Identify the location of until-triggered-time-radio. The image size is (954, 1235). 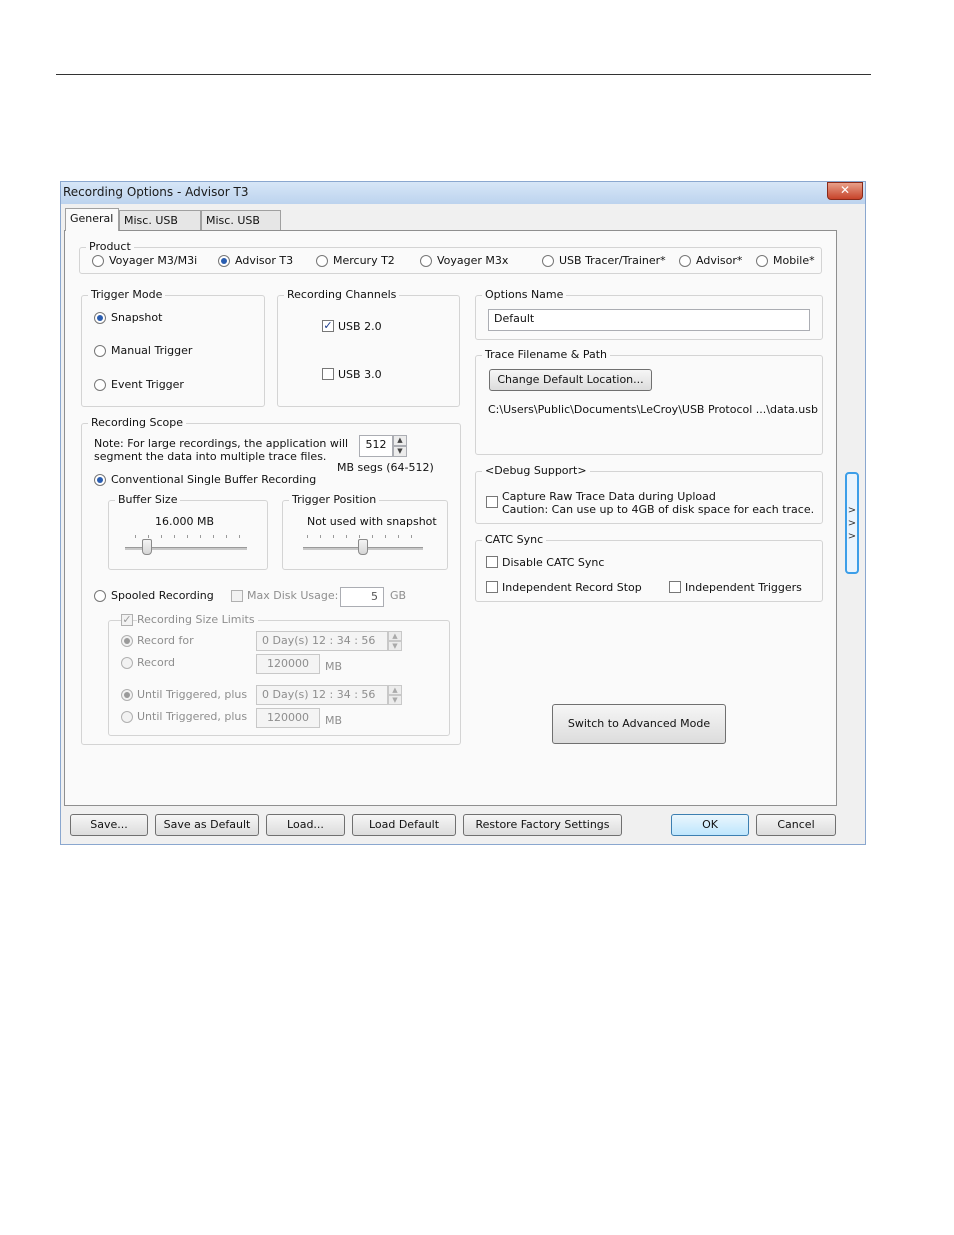
(127, 695).